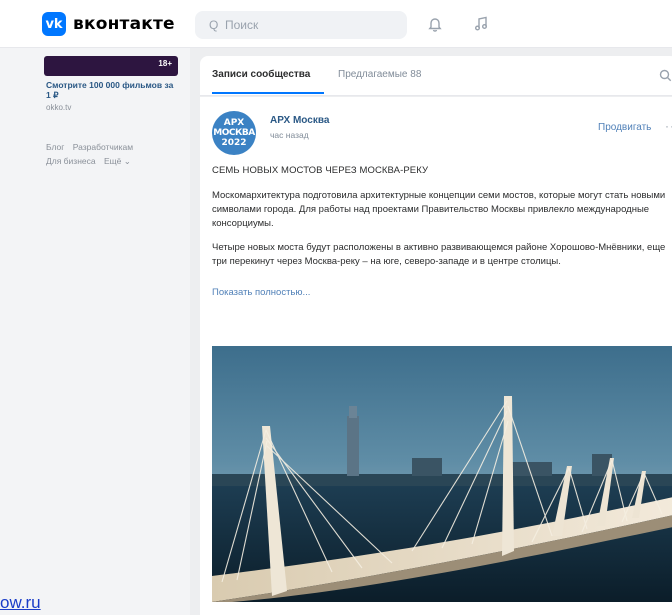 The height and width of the screenshot is (615, 672). I want to click on community-avatar: АРХ МОСКВА 2022, so click(234, 133).